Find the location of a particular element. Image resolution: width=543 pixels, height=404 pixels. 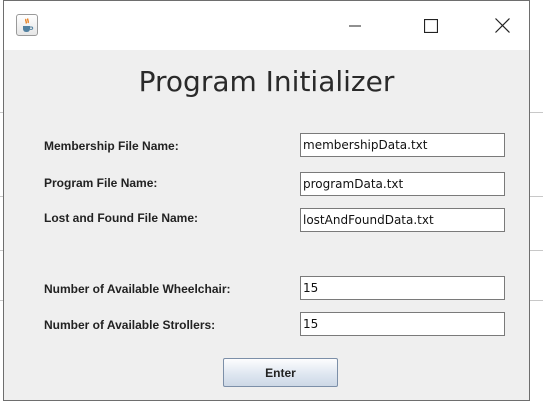

minimize-icon is located at coordinates (355, 25).